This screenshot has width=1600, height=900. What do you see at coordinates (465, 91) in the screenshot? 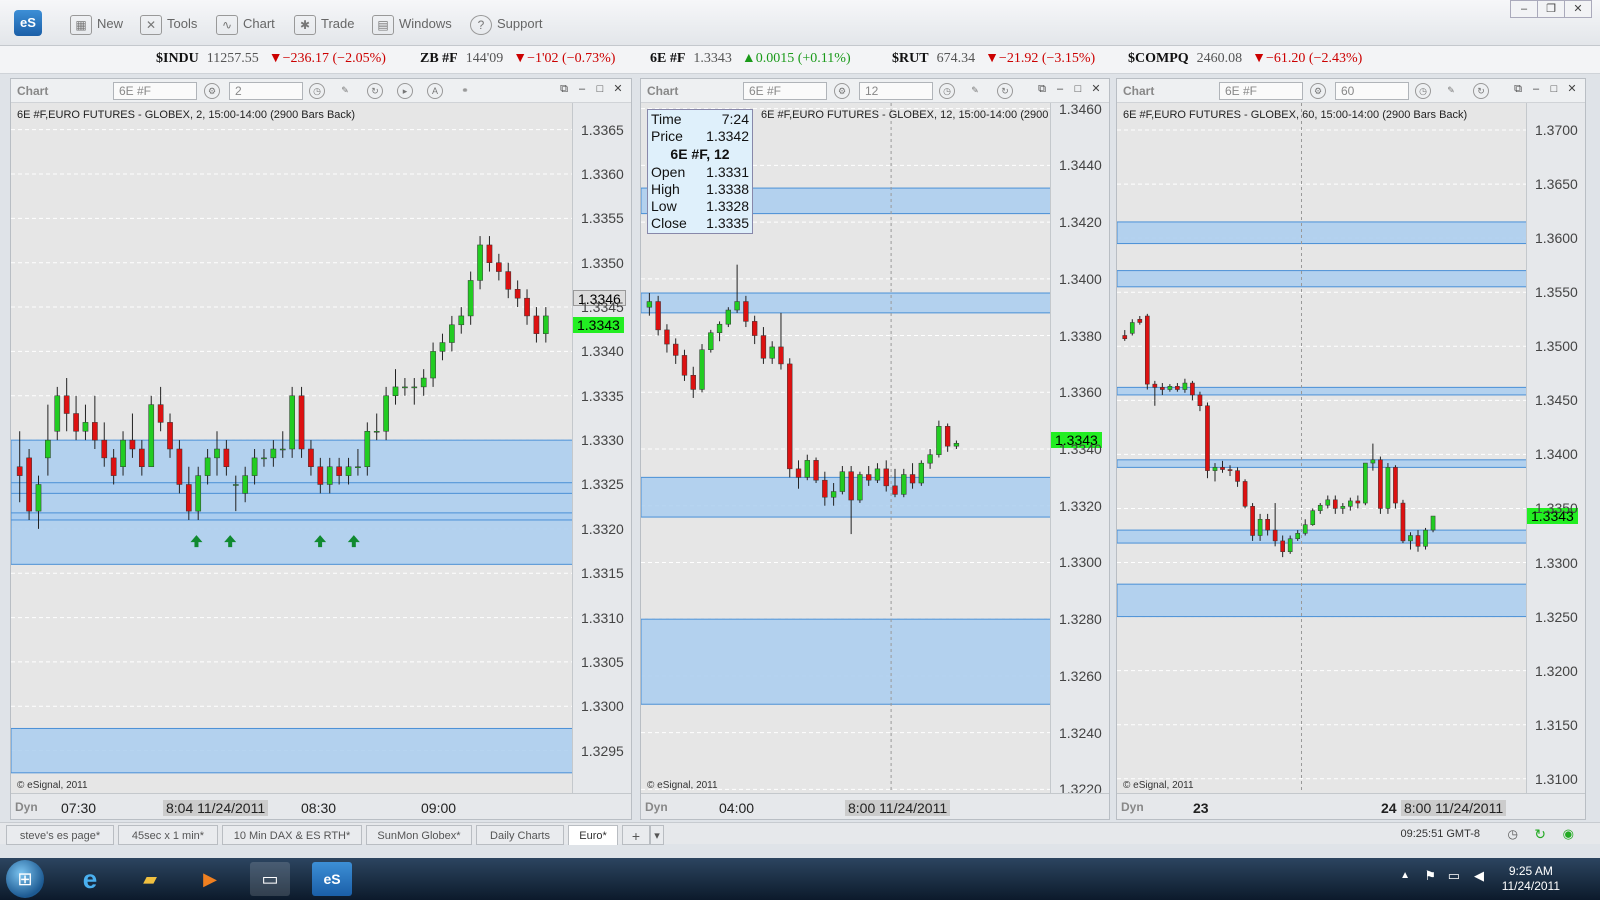
I see `link-icon: ⚭` at bounding box center [465, 91].